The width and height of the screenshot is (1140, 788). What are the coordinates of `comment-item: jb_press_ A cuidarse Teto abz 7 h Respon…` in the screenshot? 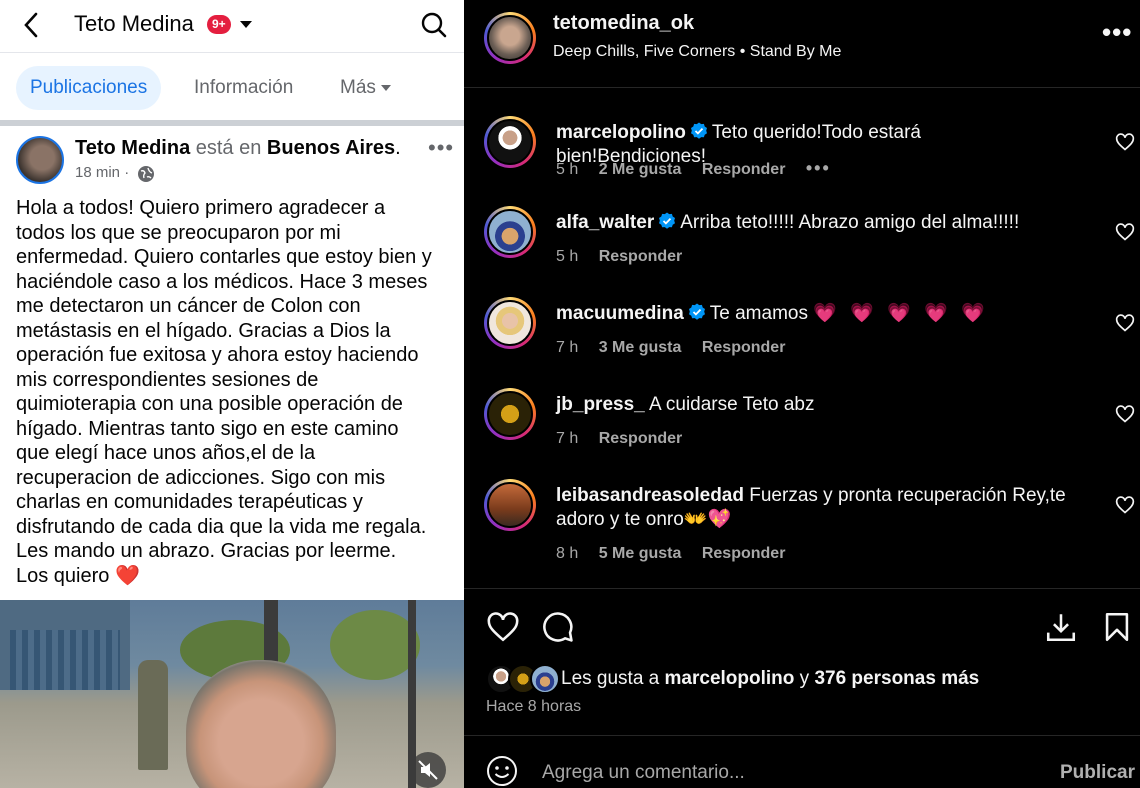 It's located at (802, 428).